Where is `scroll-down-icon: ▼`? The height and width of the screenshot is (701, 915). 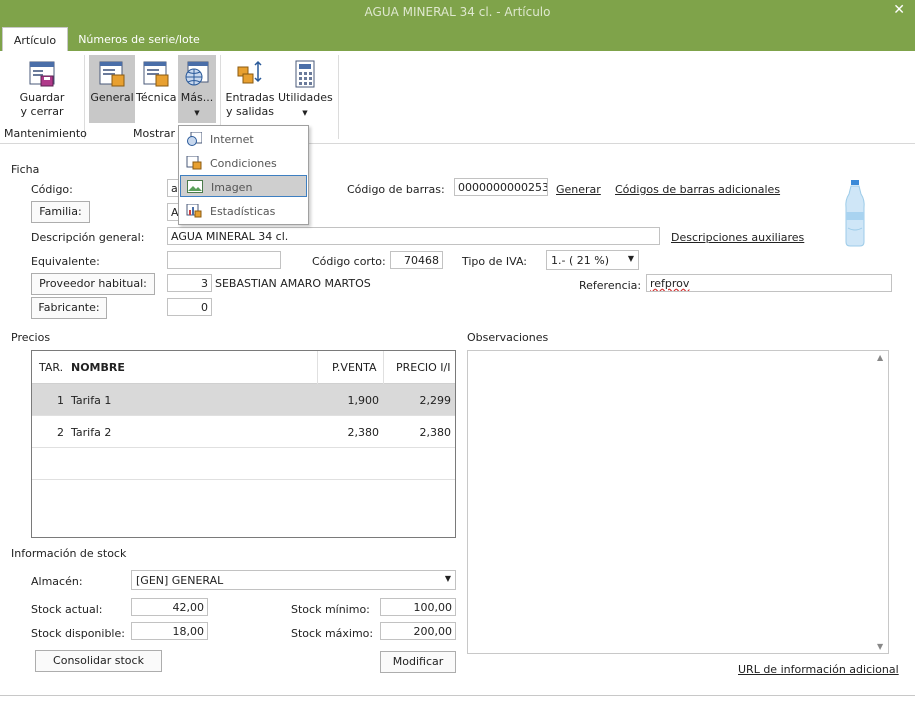 scroll-down-icon: ▼ is located at coordinates (880, 646).